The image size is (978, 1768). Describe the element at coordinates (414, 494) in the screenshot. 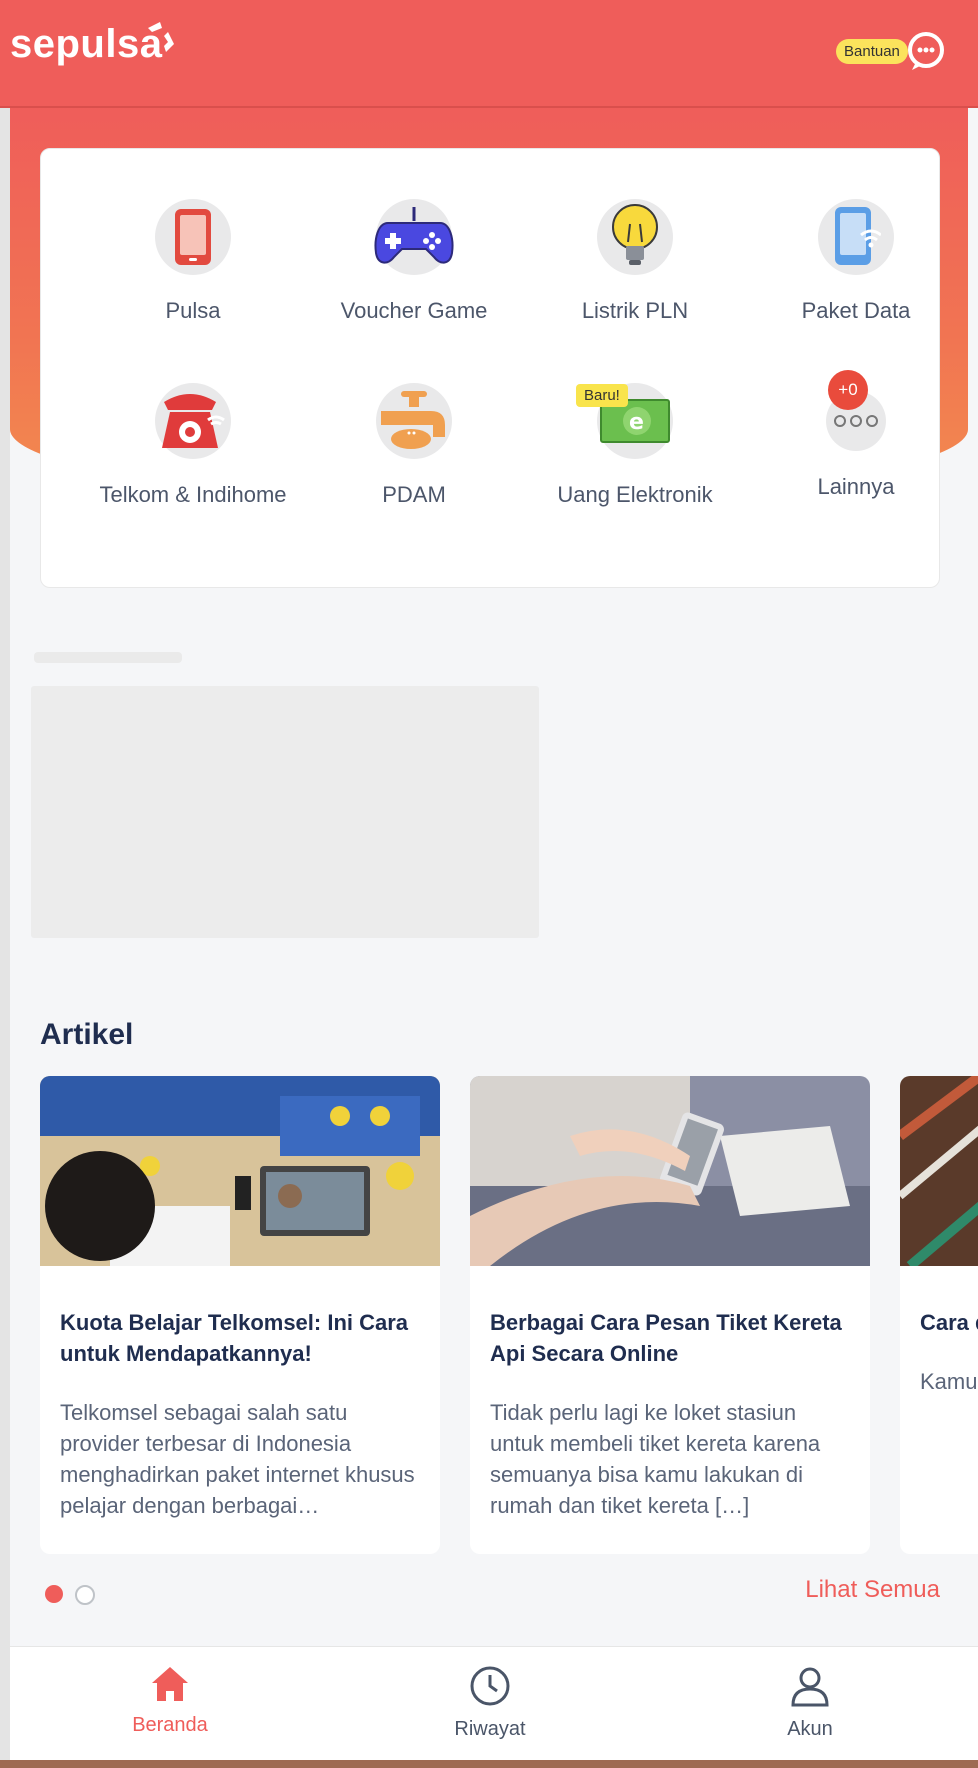

I see `menu-label: PDAM` at that location.